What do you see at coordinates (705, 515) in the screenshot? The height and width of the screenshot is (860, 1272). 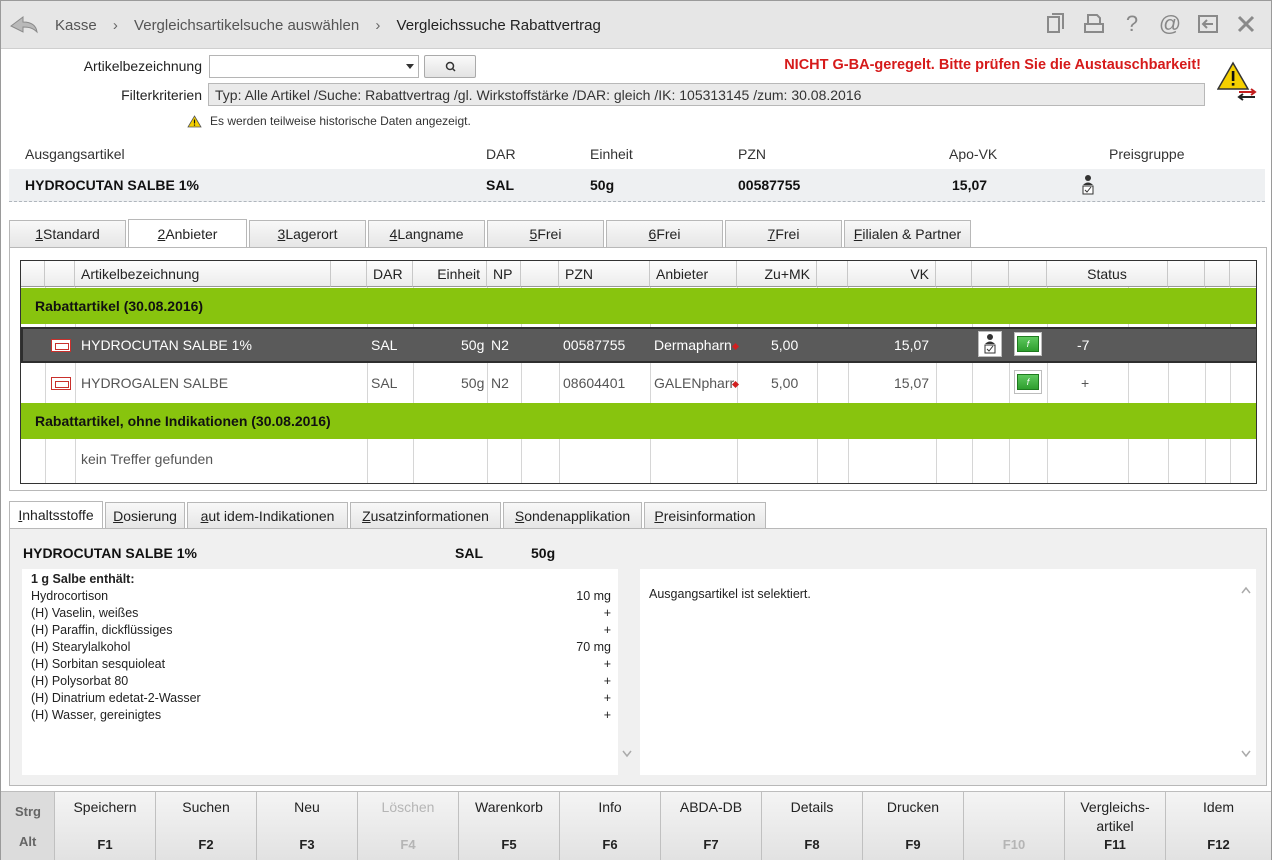 I see `tab-preisinformation: Preisinformation` at bounding box center [705, 515].